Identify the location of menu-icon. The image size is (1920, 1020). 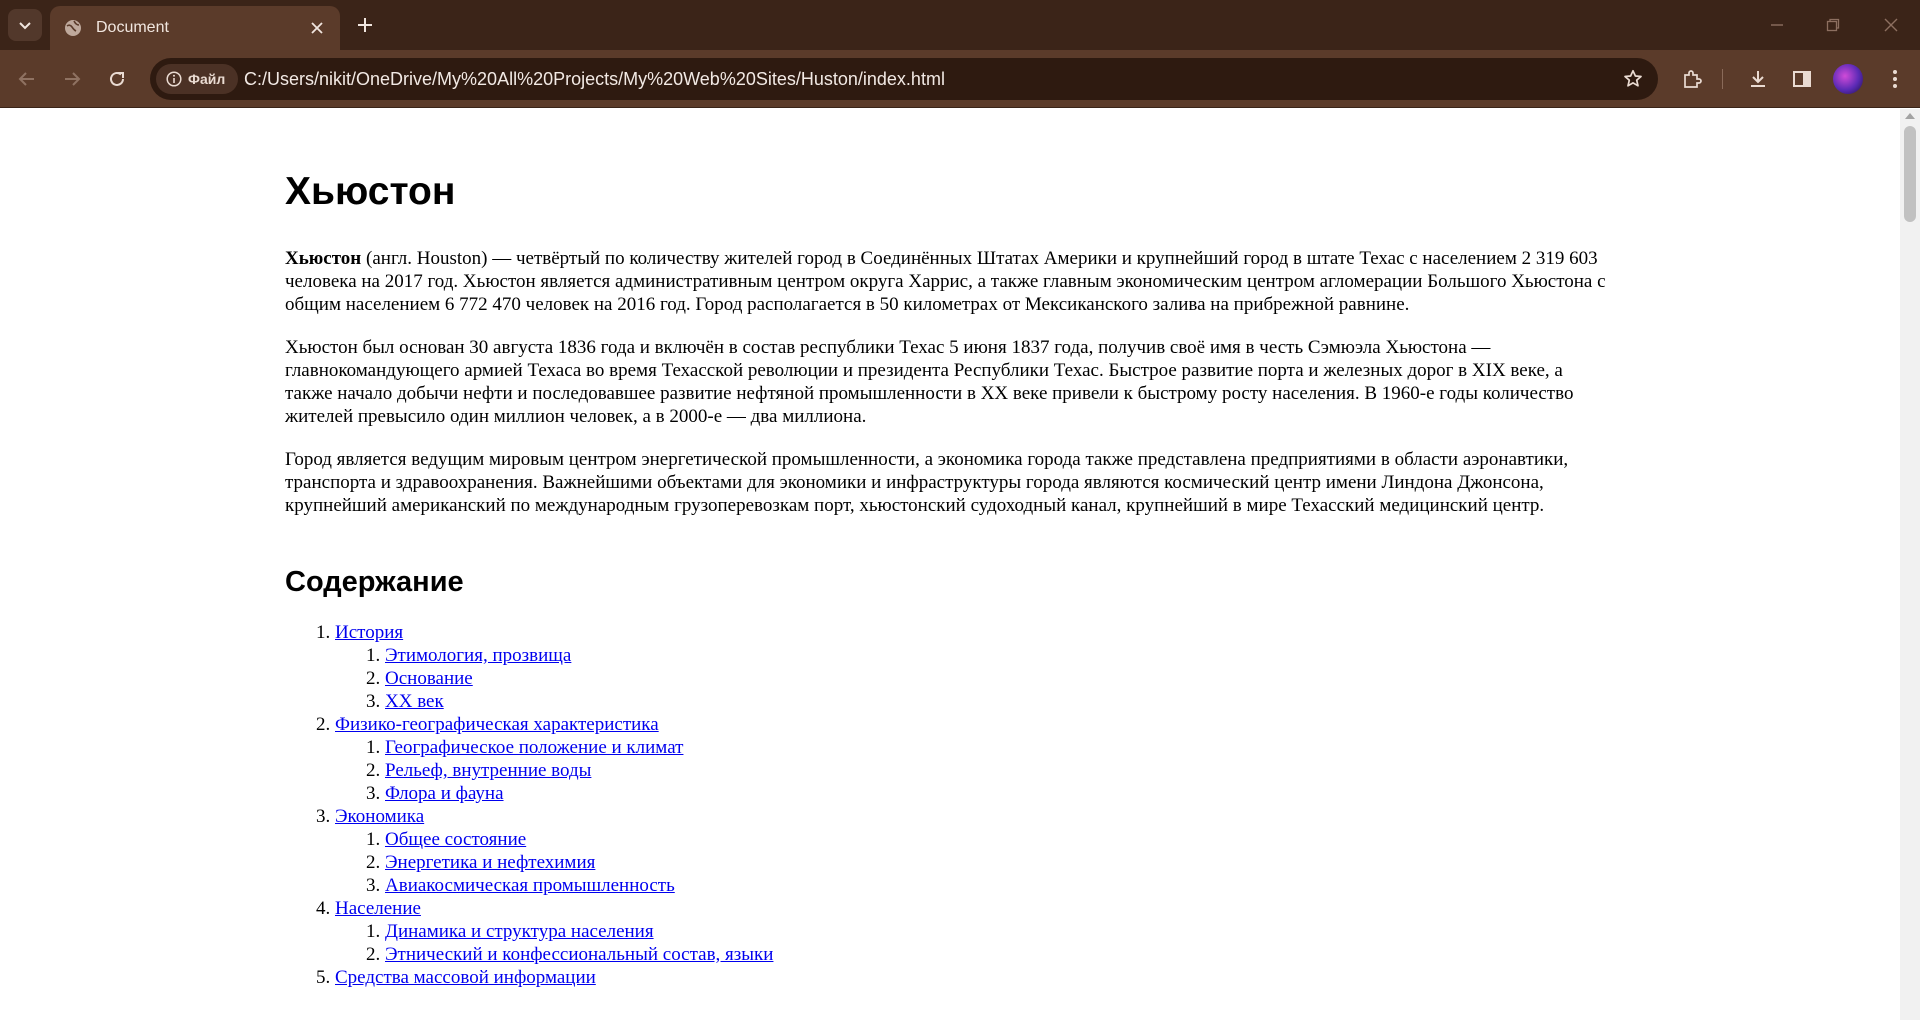
(1895, 79).